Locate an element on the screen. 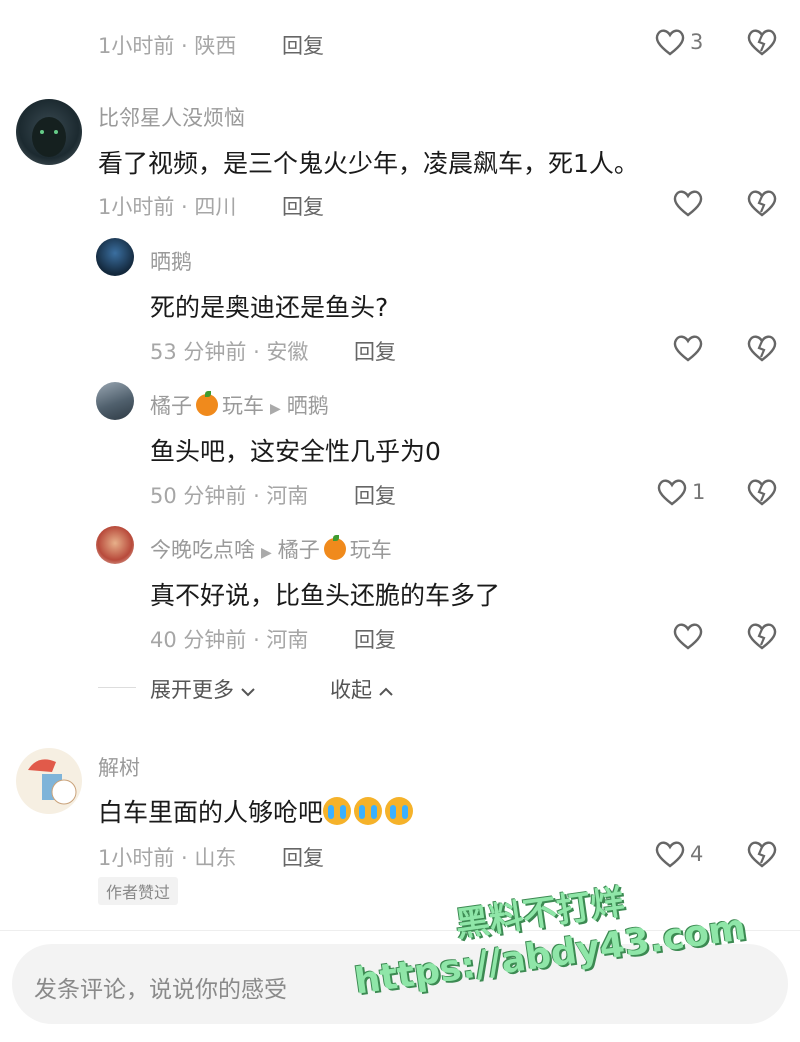 This screenshot has width=800, height=1042. collapse-button: 收起 is located at coordinates (361, 689).